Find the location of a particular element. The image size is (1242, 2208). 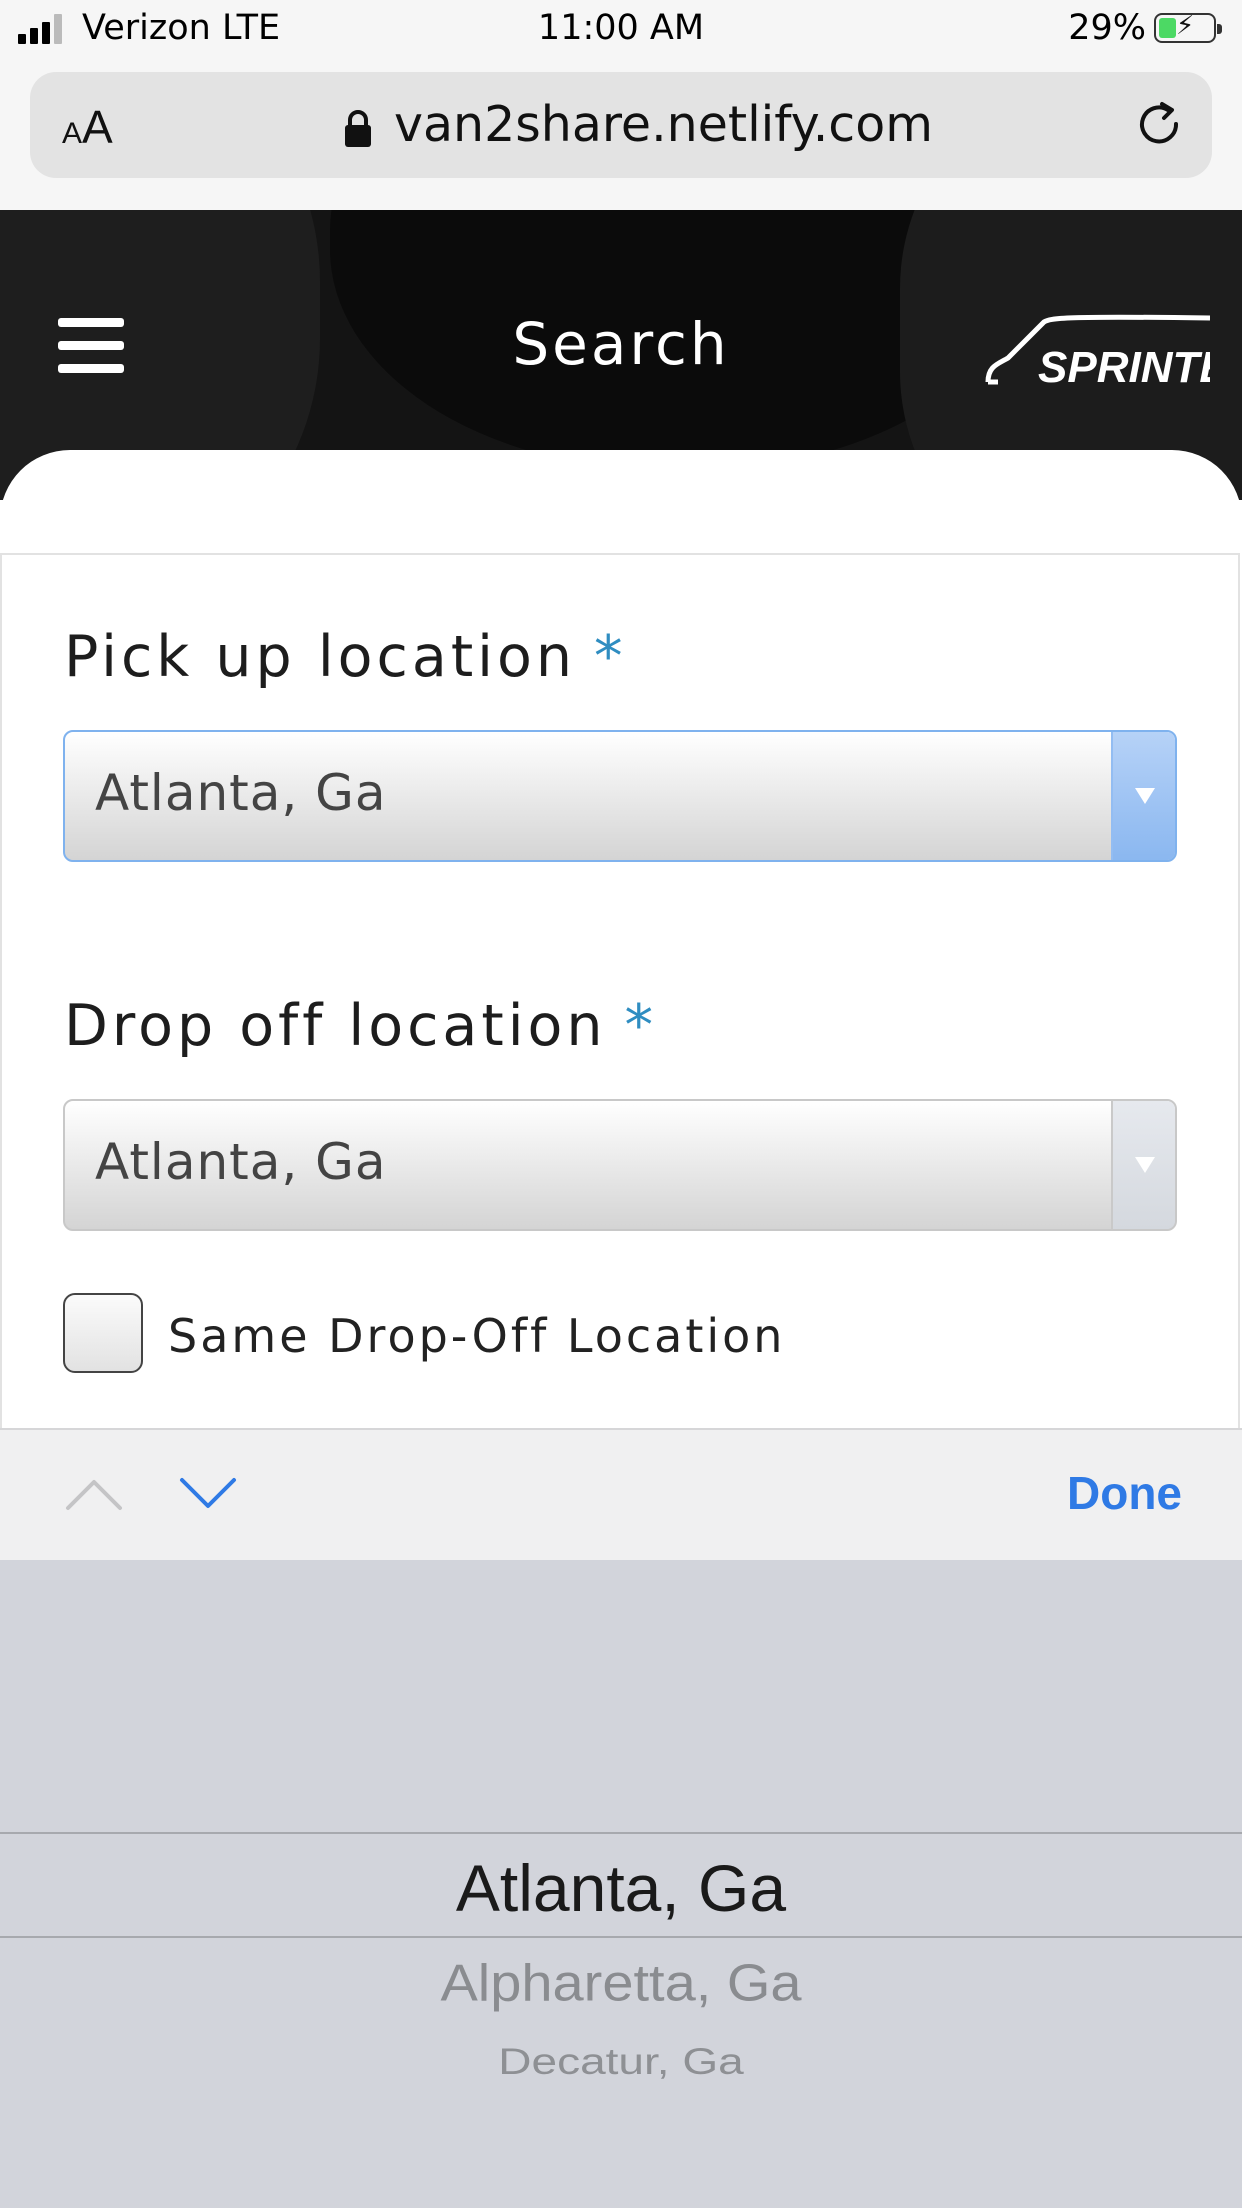

pickup-location-value: Atlanta, Ga is located at coordinates (241, 793).